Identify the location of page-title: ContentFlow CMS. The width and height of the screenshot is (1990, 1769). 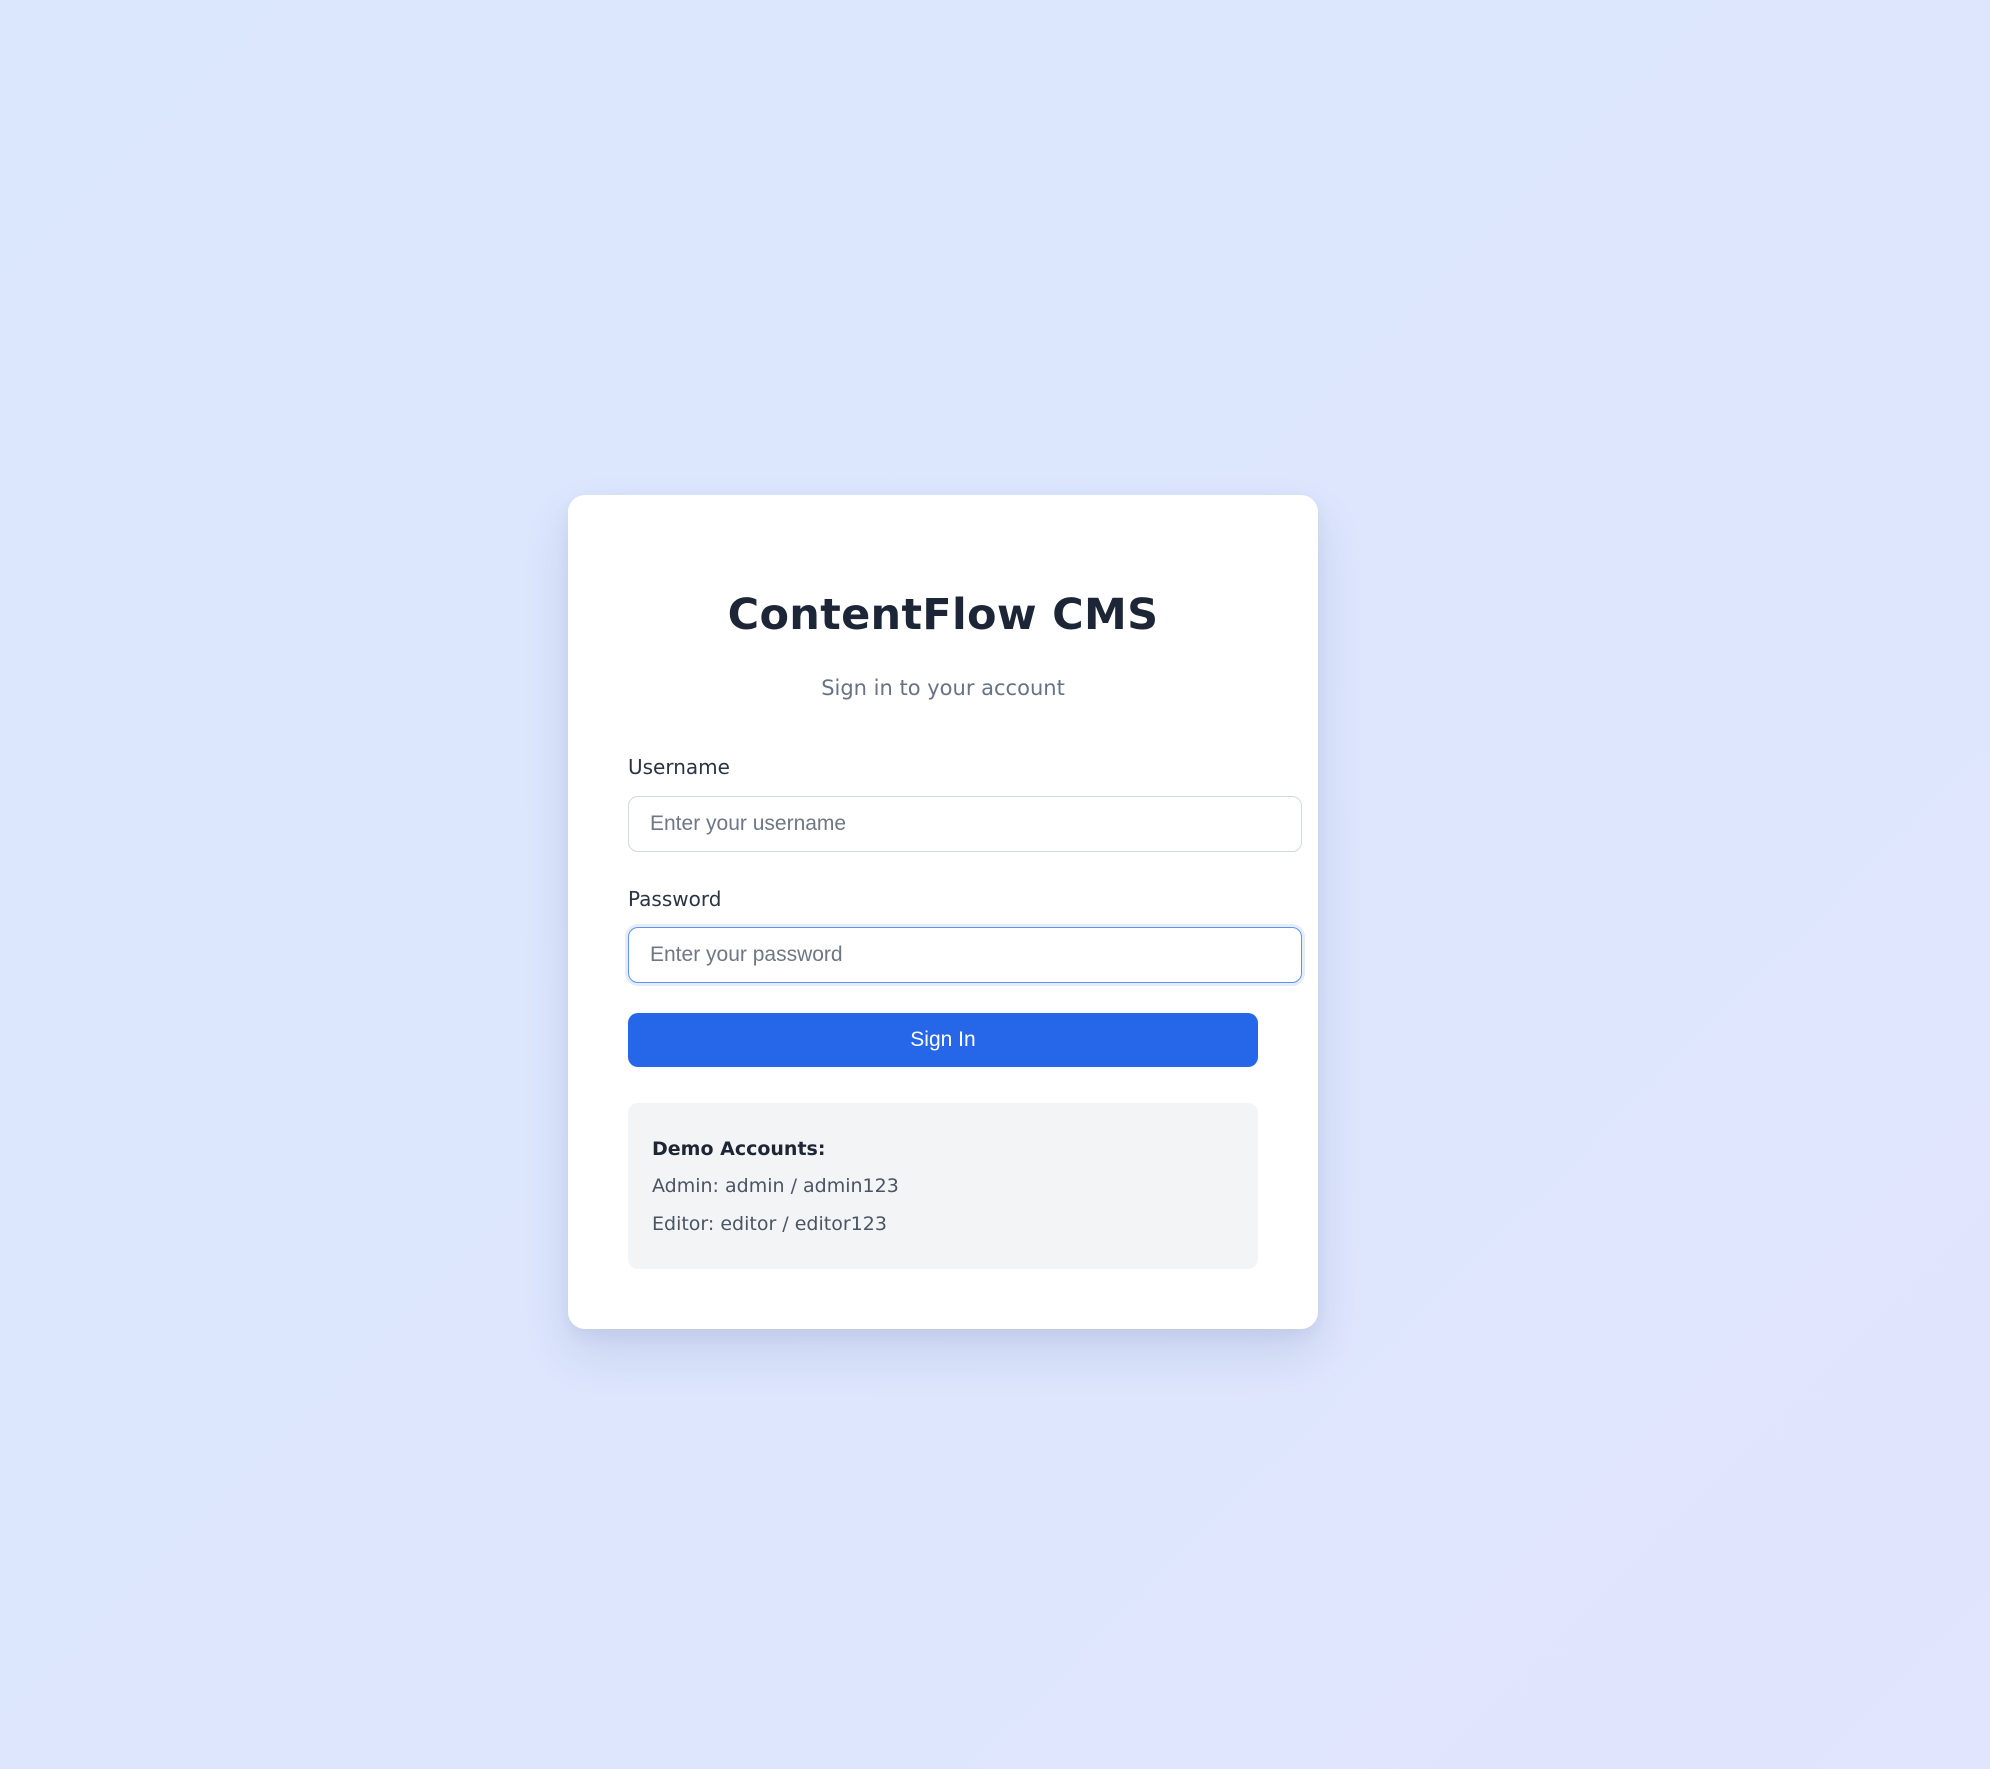
(943, 615).